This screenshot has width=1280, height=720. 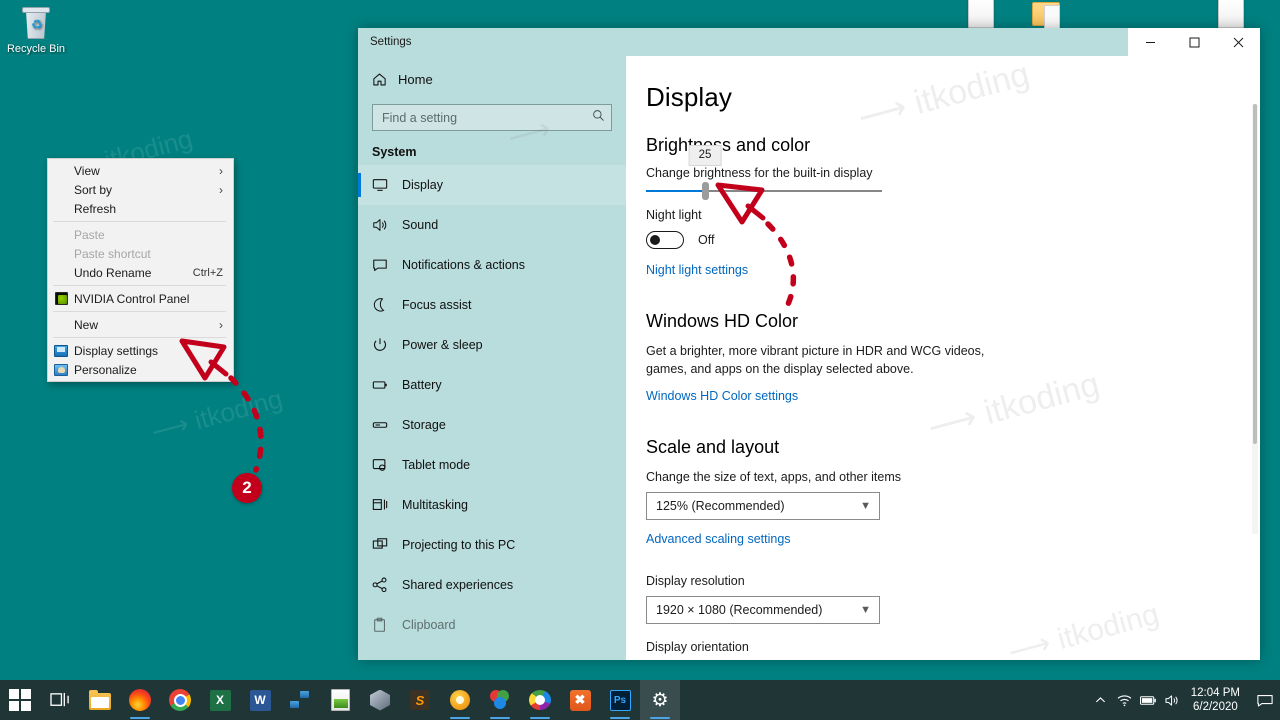 What do you see at coordinates (487, 117) in the screenshot?
I see `search-input` at bounding box center [487, 117].